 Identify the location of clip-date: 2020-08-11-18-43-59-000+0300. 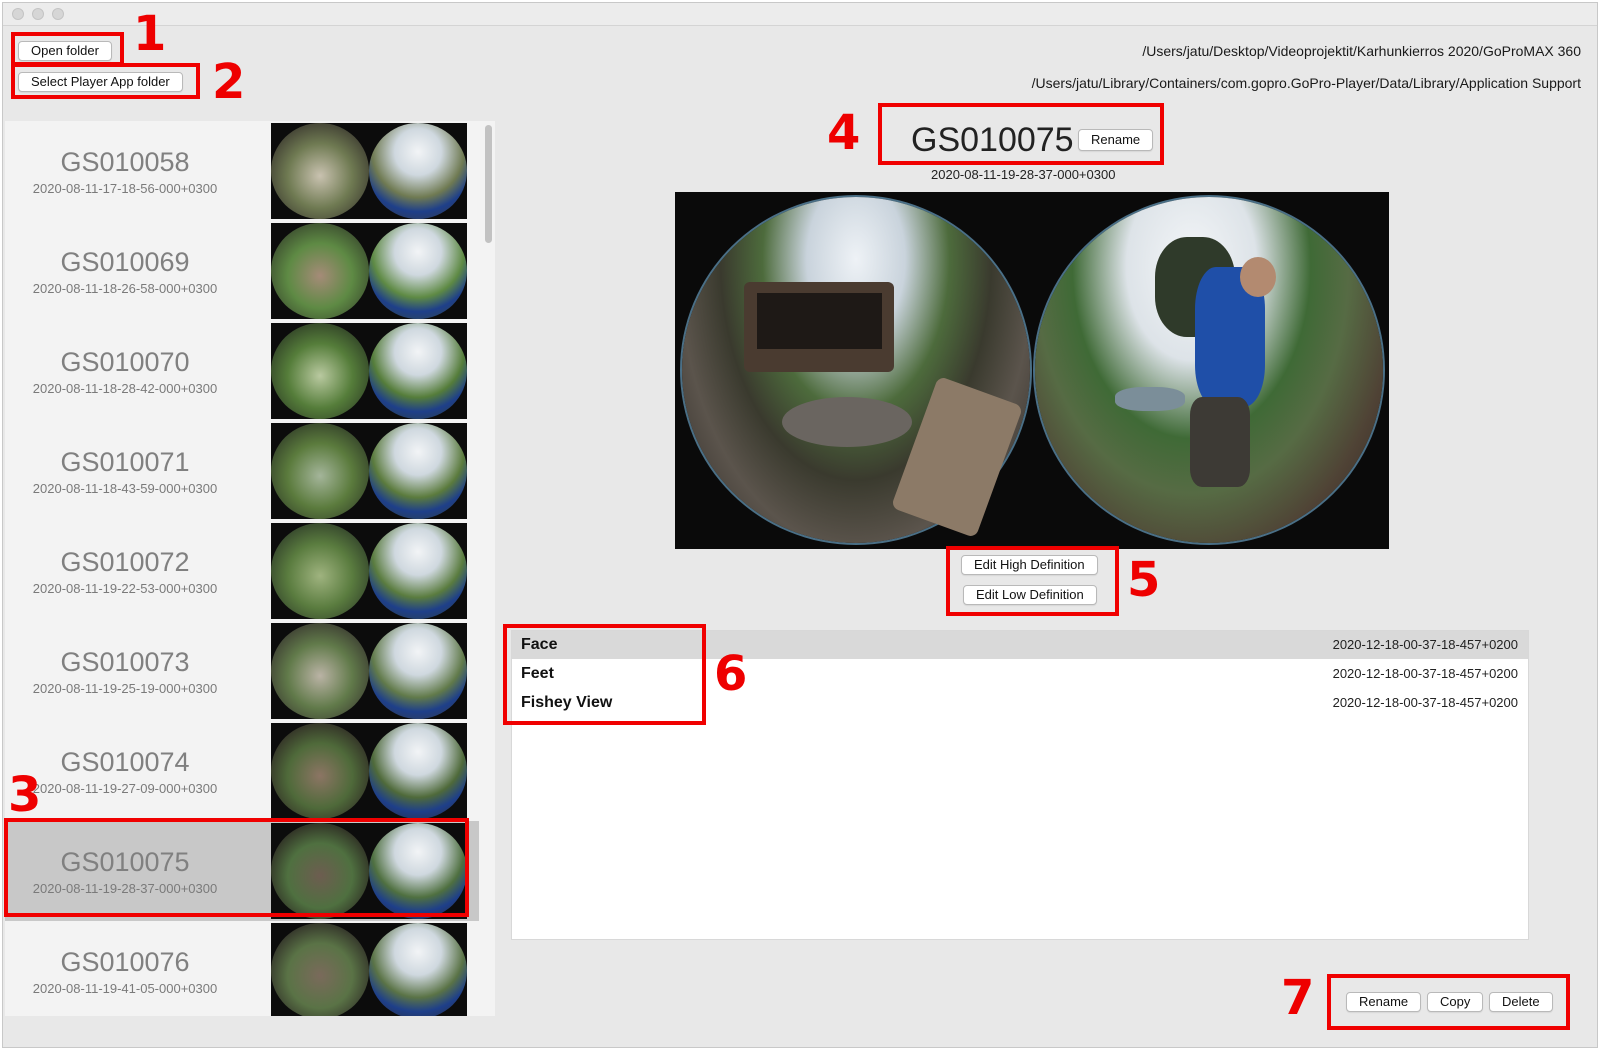
(125, 488).